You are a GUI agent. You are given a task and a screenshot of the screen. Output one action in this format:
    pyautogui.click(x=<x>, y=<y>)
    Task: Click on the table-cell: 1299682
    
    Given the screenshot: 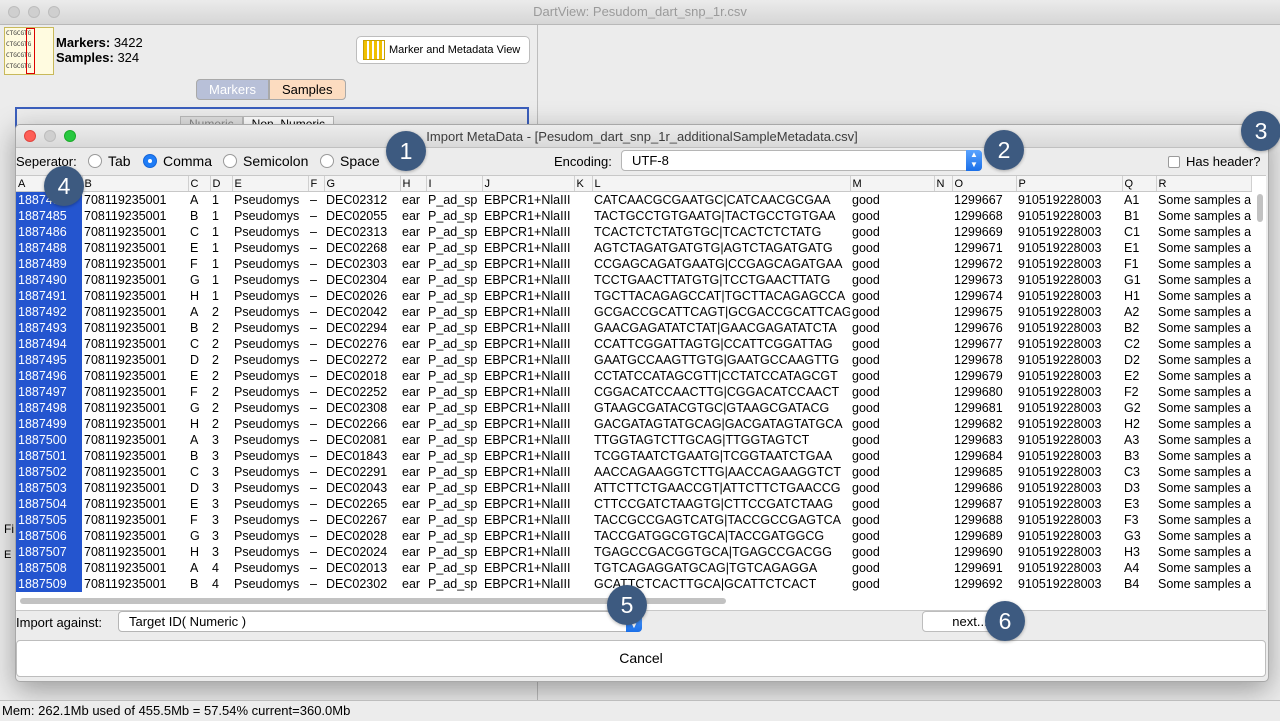 What is the action you would take?
    pyautogui.click(x=984, y=424)
    